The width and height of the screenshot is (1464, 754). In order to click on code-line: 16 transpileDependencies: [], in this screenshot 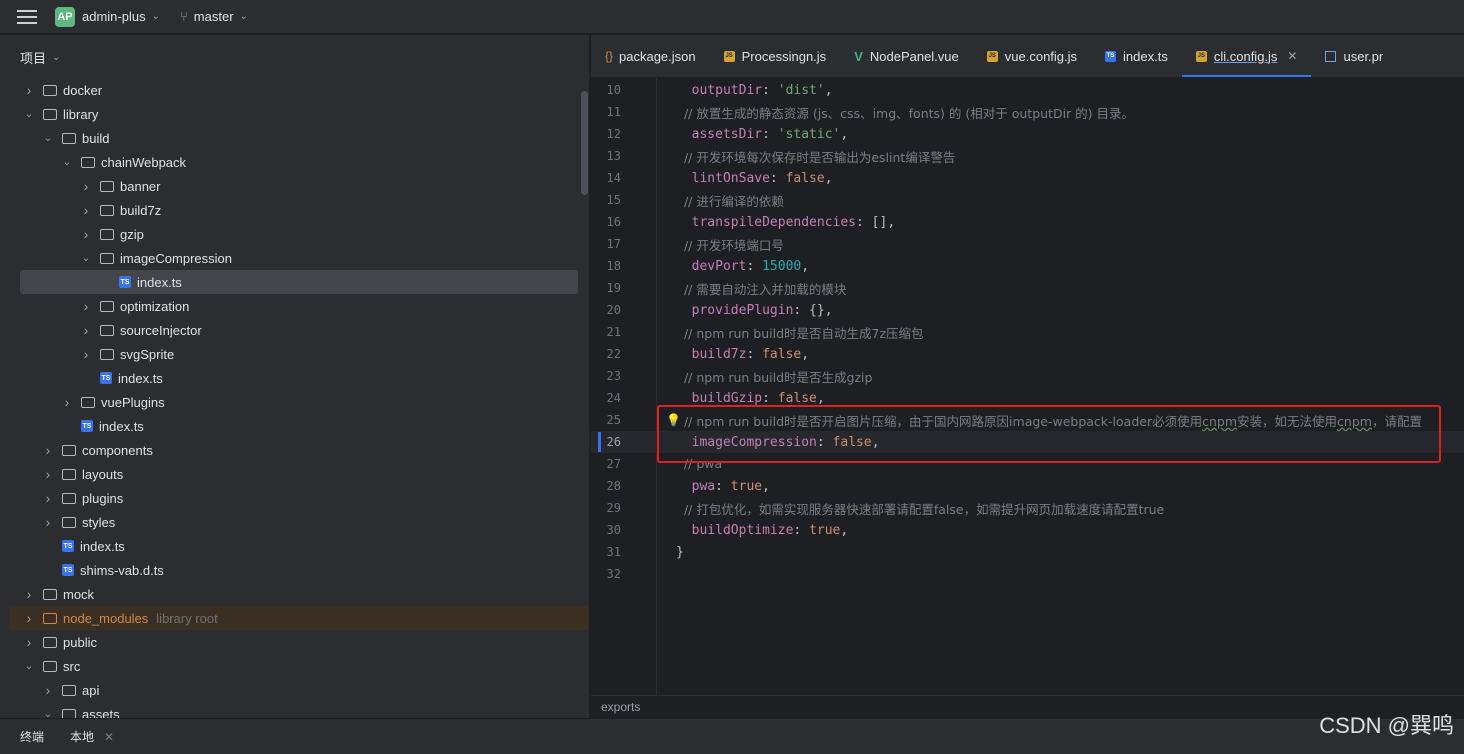, I will do `click(1027, 222)`.